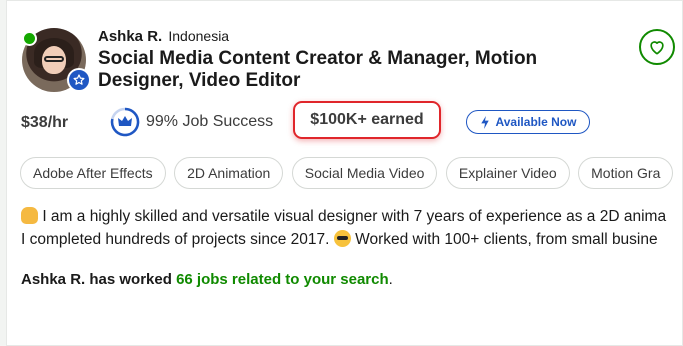 Image resolution: width=683 pixels, height=346 pixels. I want to click on name-row: Ashka R. Indonesia, so click(163, 36).